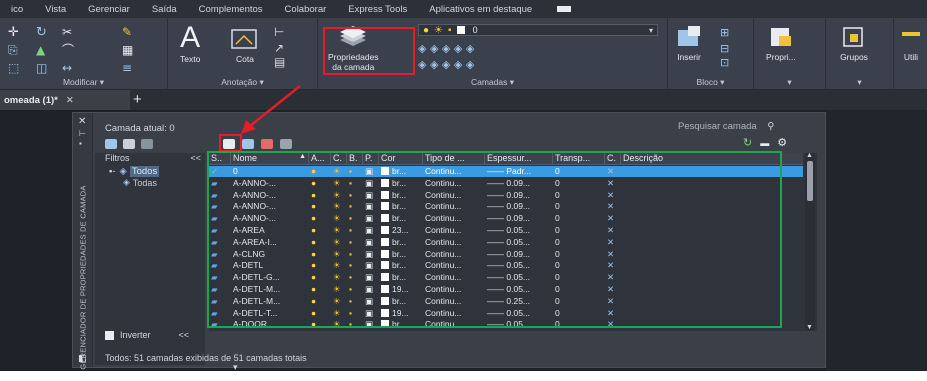 This screenshot has width=927, height=381. I want to click on ribbon-group-modificar: ✛ ↻ ✂ ✎ ⎘ ▲ ⌒ ▦ ⬚ ◫ ↔ ≡ Modificar ▾, so click(84, 54).